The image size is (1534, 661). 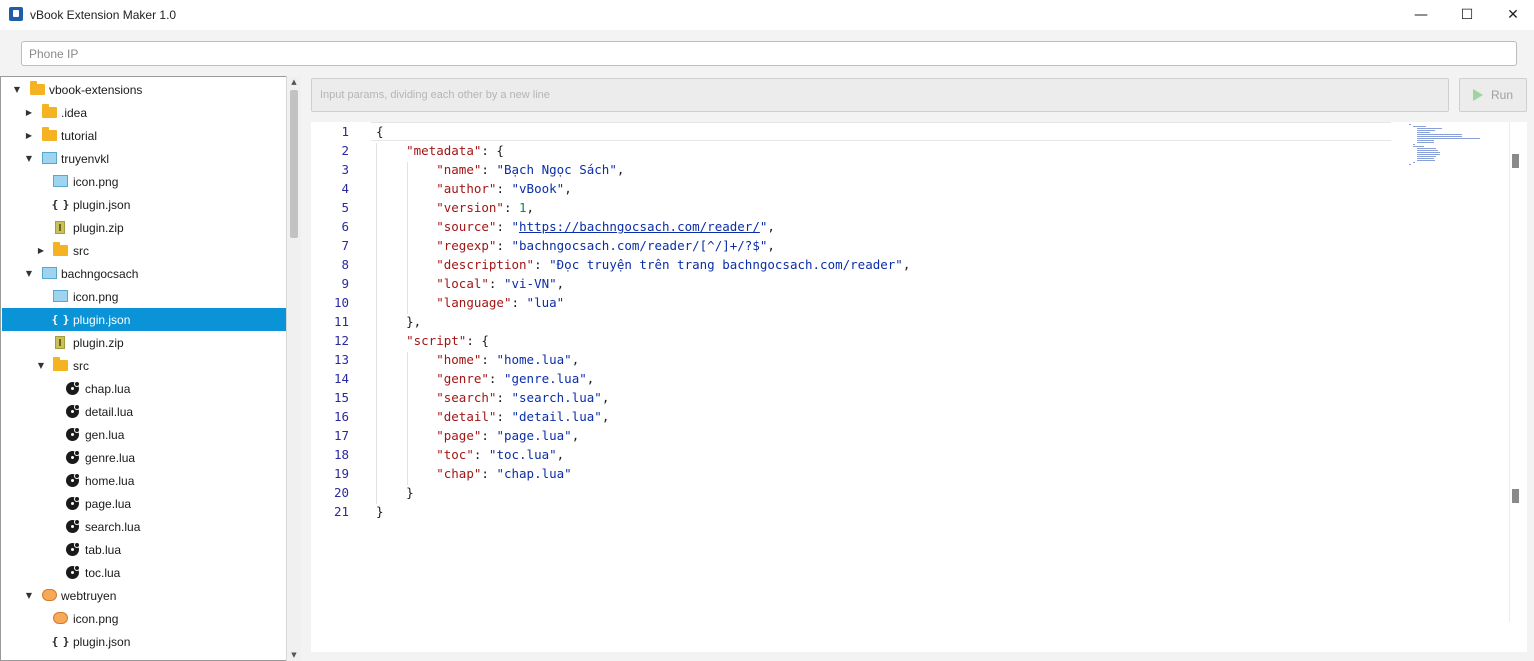 What do you see at coordinates (341, 321) in the screenshot?
I see `line-number: 11` at bounding box center [341, 321].